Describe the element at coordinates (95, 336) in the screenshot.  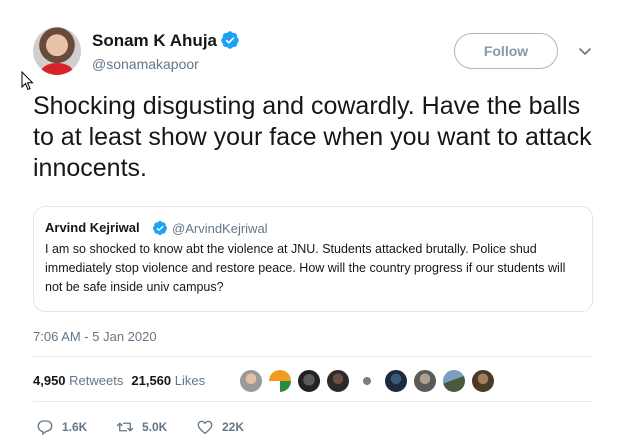
I see `tweet-timestamp: 7:06 AM - 5 Jan 2020` at that location.